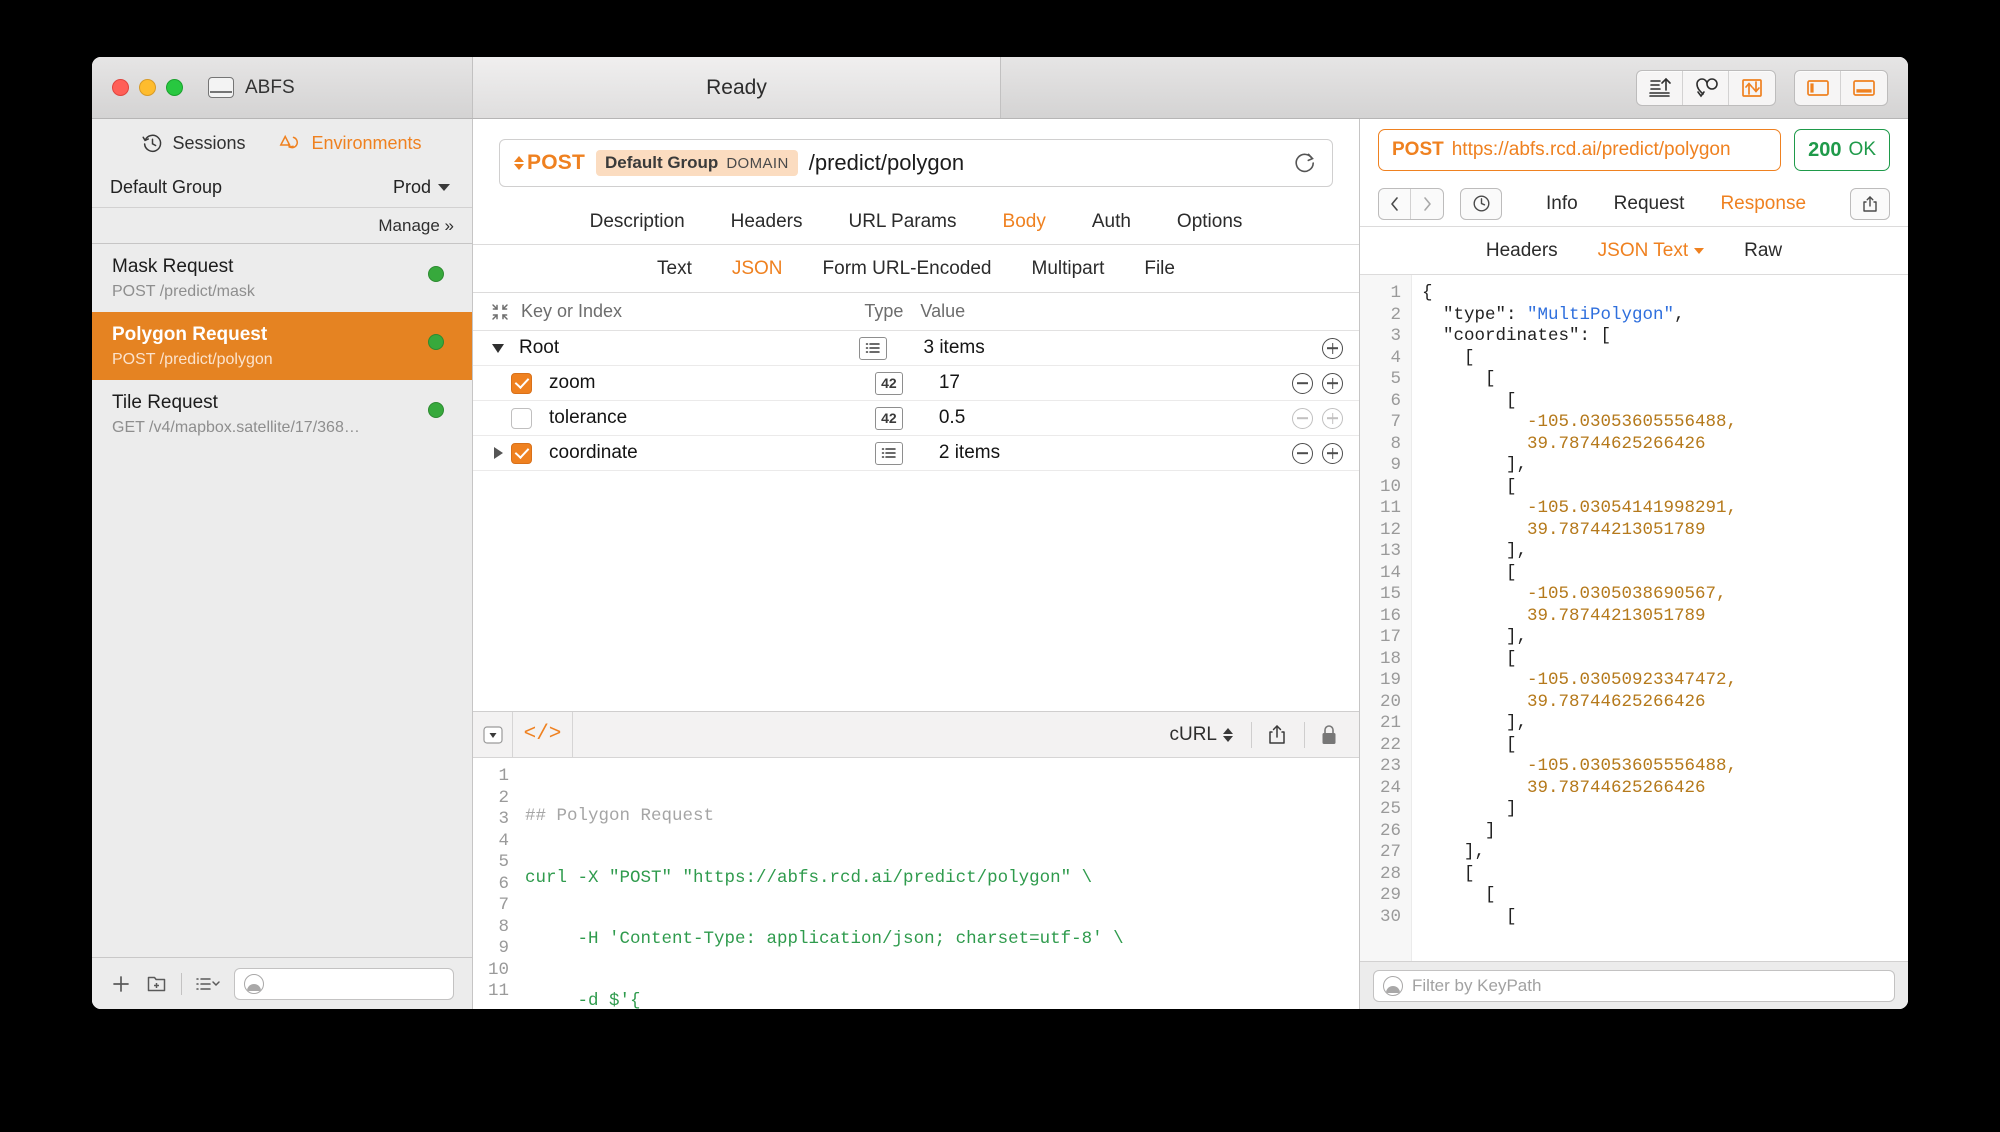  Describe the element at coordinates (1752, 88) in the screenshot. I see `import-export-icon` at that location.